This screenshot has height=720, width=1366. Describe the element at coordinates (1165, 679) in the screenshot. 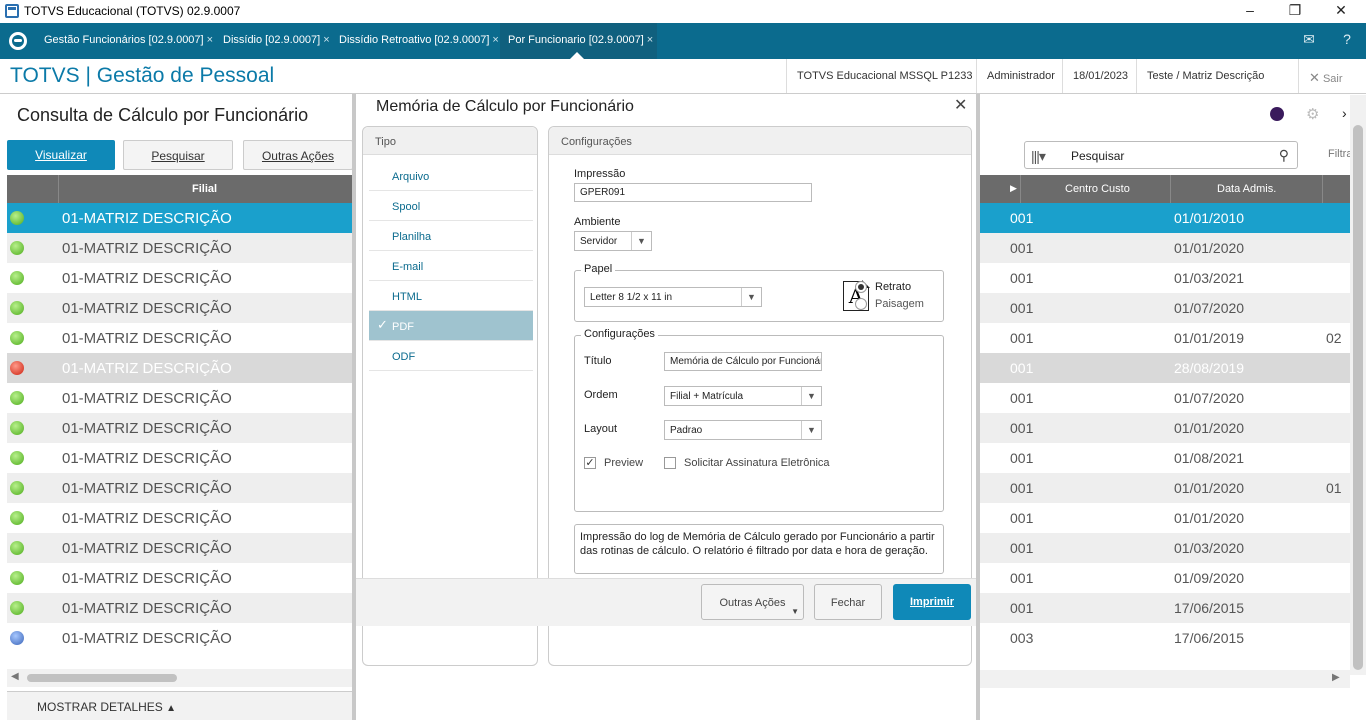

I see `horizontal-scrollbar-right: ▶` at that location.